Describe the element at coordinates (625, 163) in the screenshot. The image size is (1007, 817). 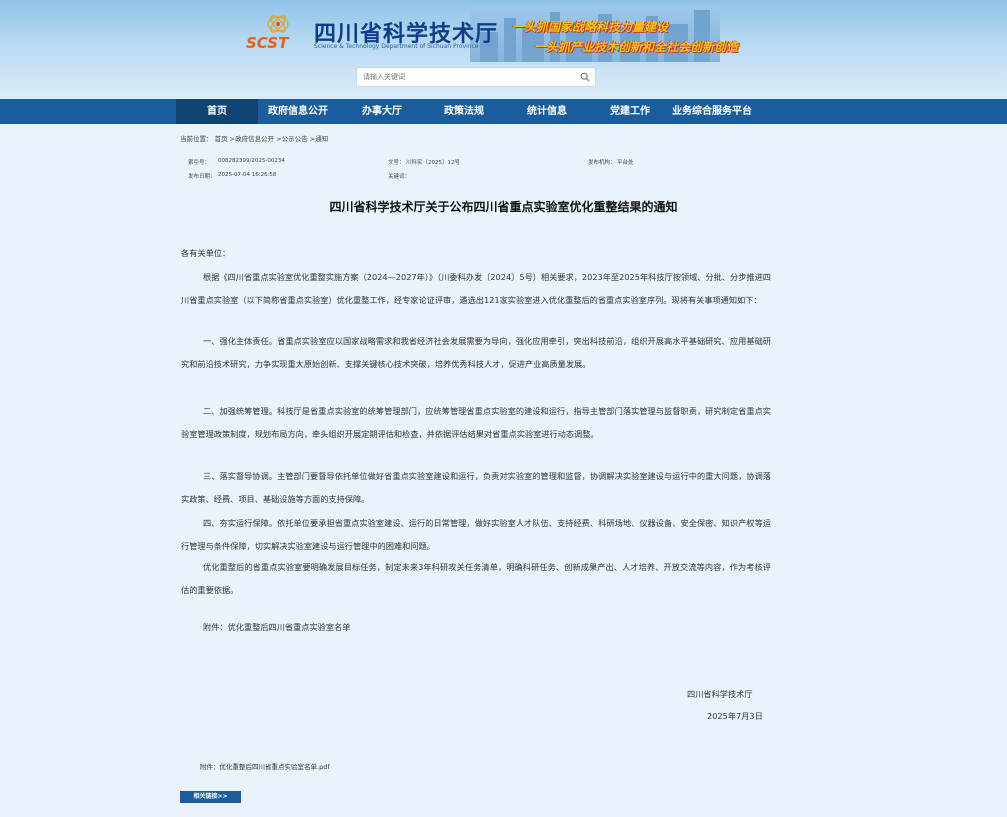
I see `publisher-value: 平台处` at that location.